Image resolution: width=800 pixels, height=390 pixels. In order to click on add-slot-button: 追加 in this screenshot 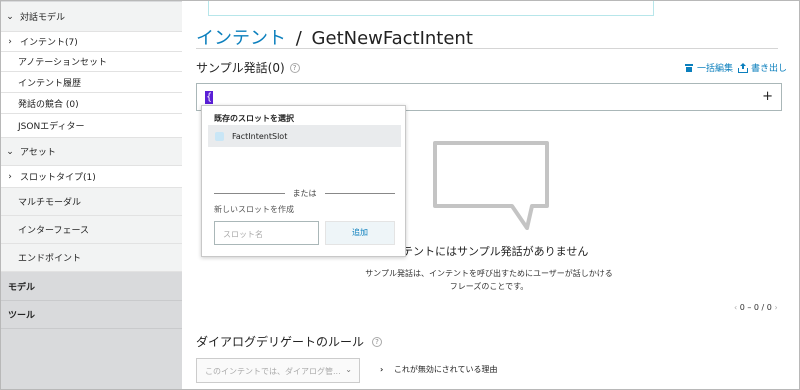, I will do `click(360, 233)`.